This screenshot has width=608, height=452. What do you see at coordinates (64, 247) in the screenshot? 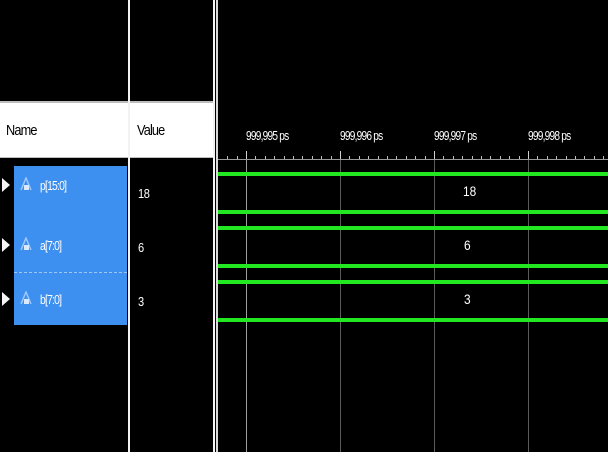
I see `signal-row-a: a[7:0]` at bounding box center [64, 247].